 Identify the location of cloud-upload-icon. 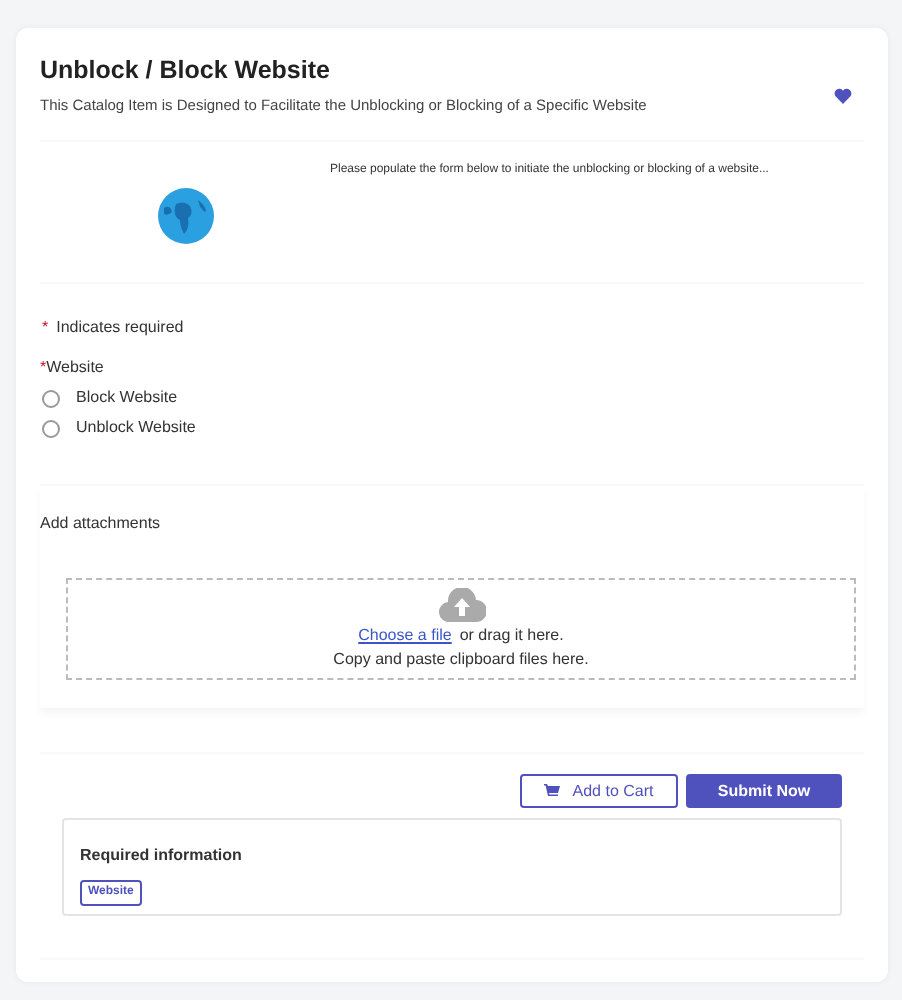
(461, 604).